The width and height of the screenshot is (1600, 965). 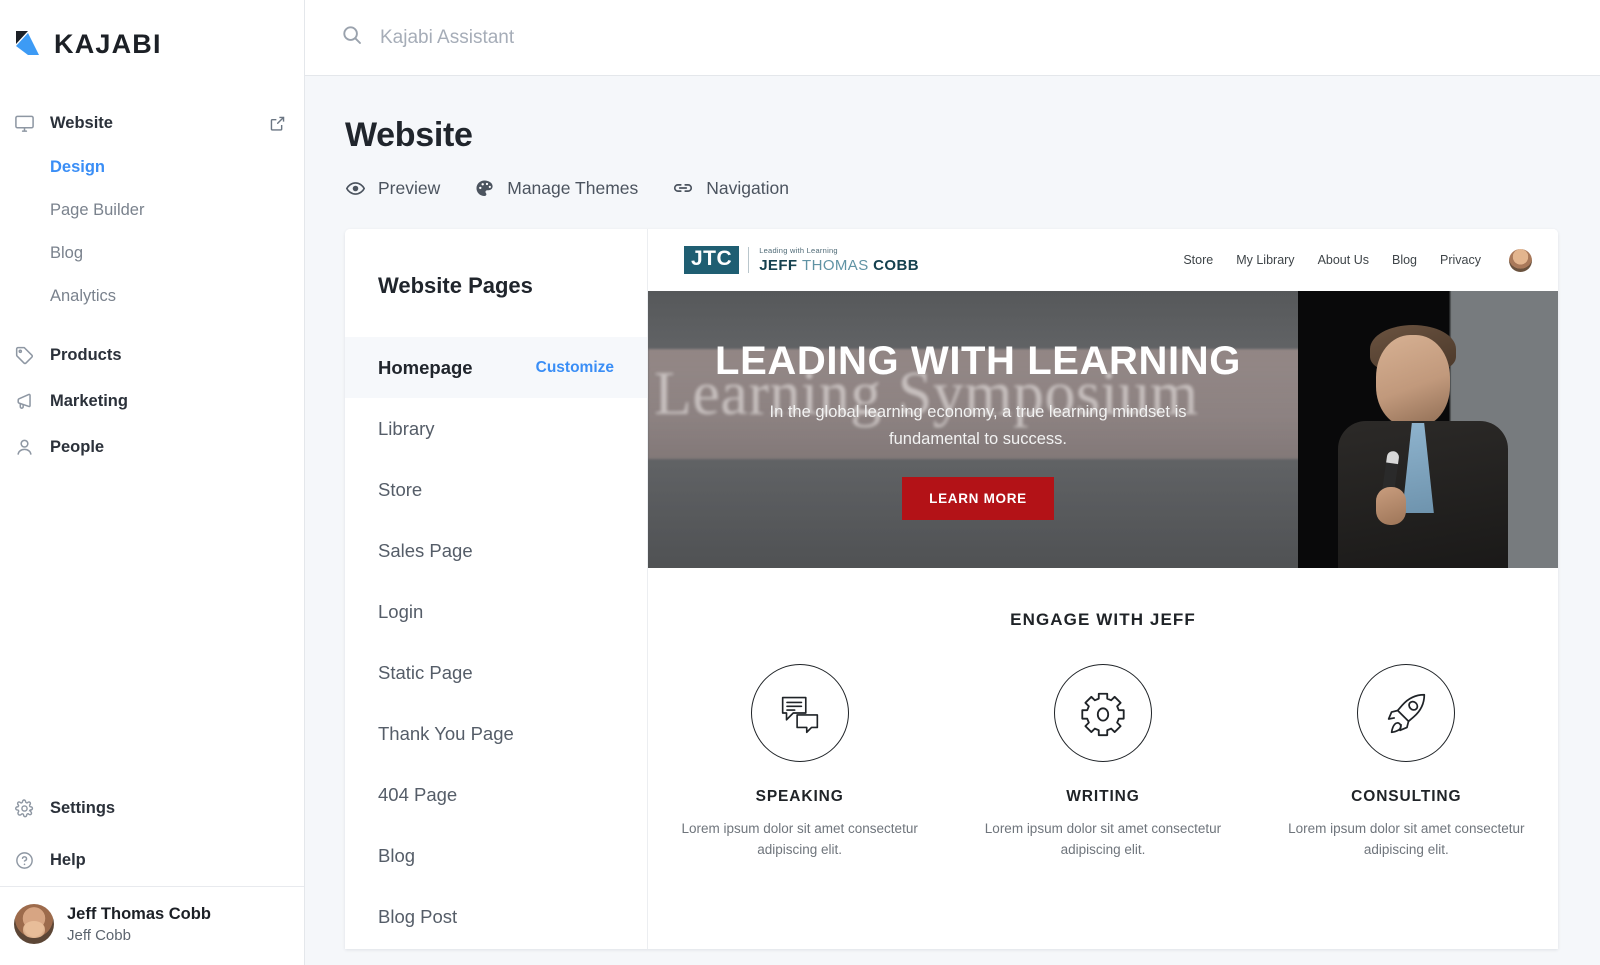 What do you see at coordinates (68, 859) in the screenshot?
I see `sidebar-footer-label: Help` at bounding box center [68, 859].